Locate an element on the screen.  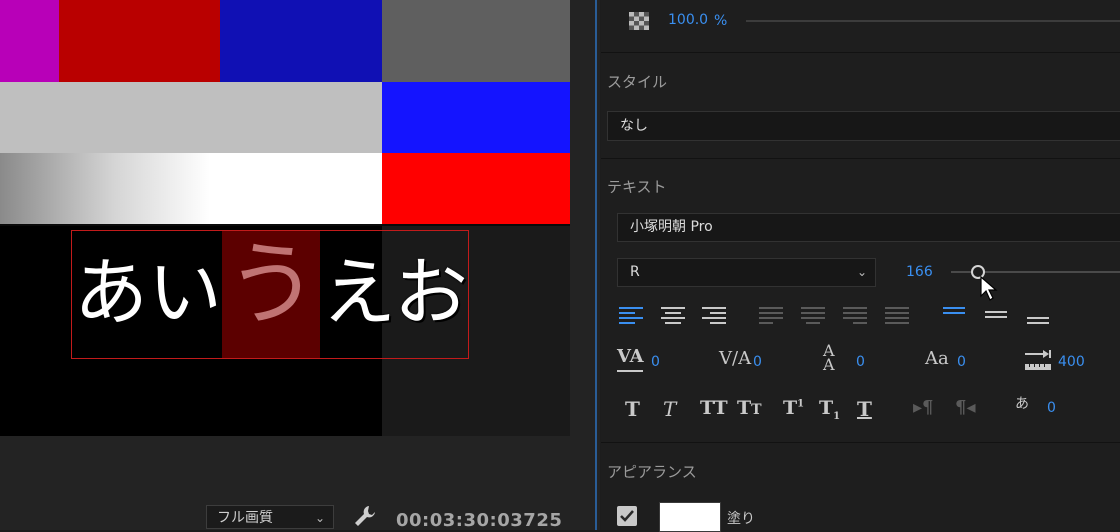
underline-icon: T is located at coordinates (864, 409).